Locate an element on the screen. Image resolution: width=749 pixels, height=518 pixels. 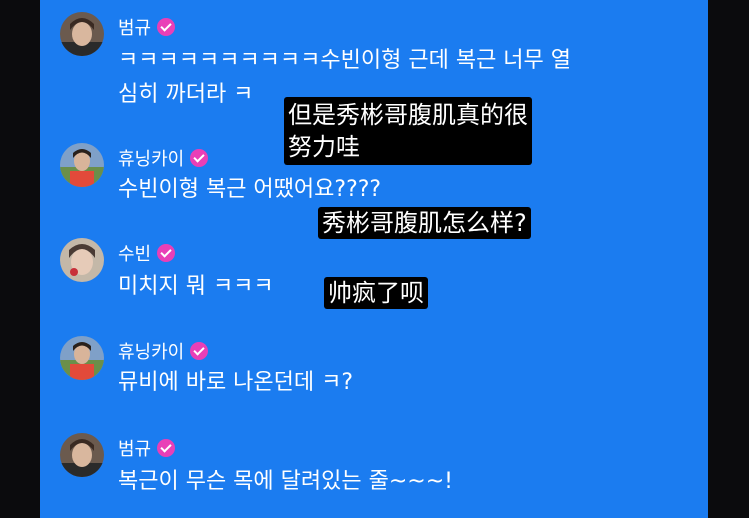
subtitle-line: 但是秀彬哥腹肌真的很 is located at coordinates (408, 115).